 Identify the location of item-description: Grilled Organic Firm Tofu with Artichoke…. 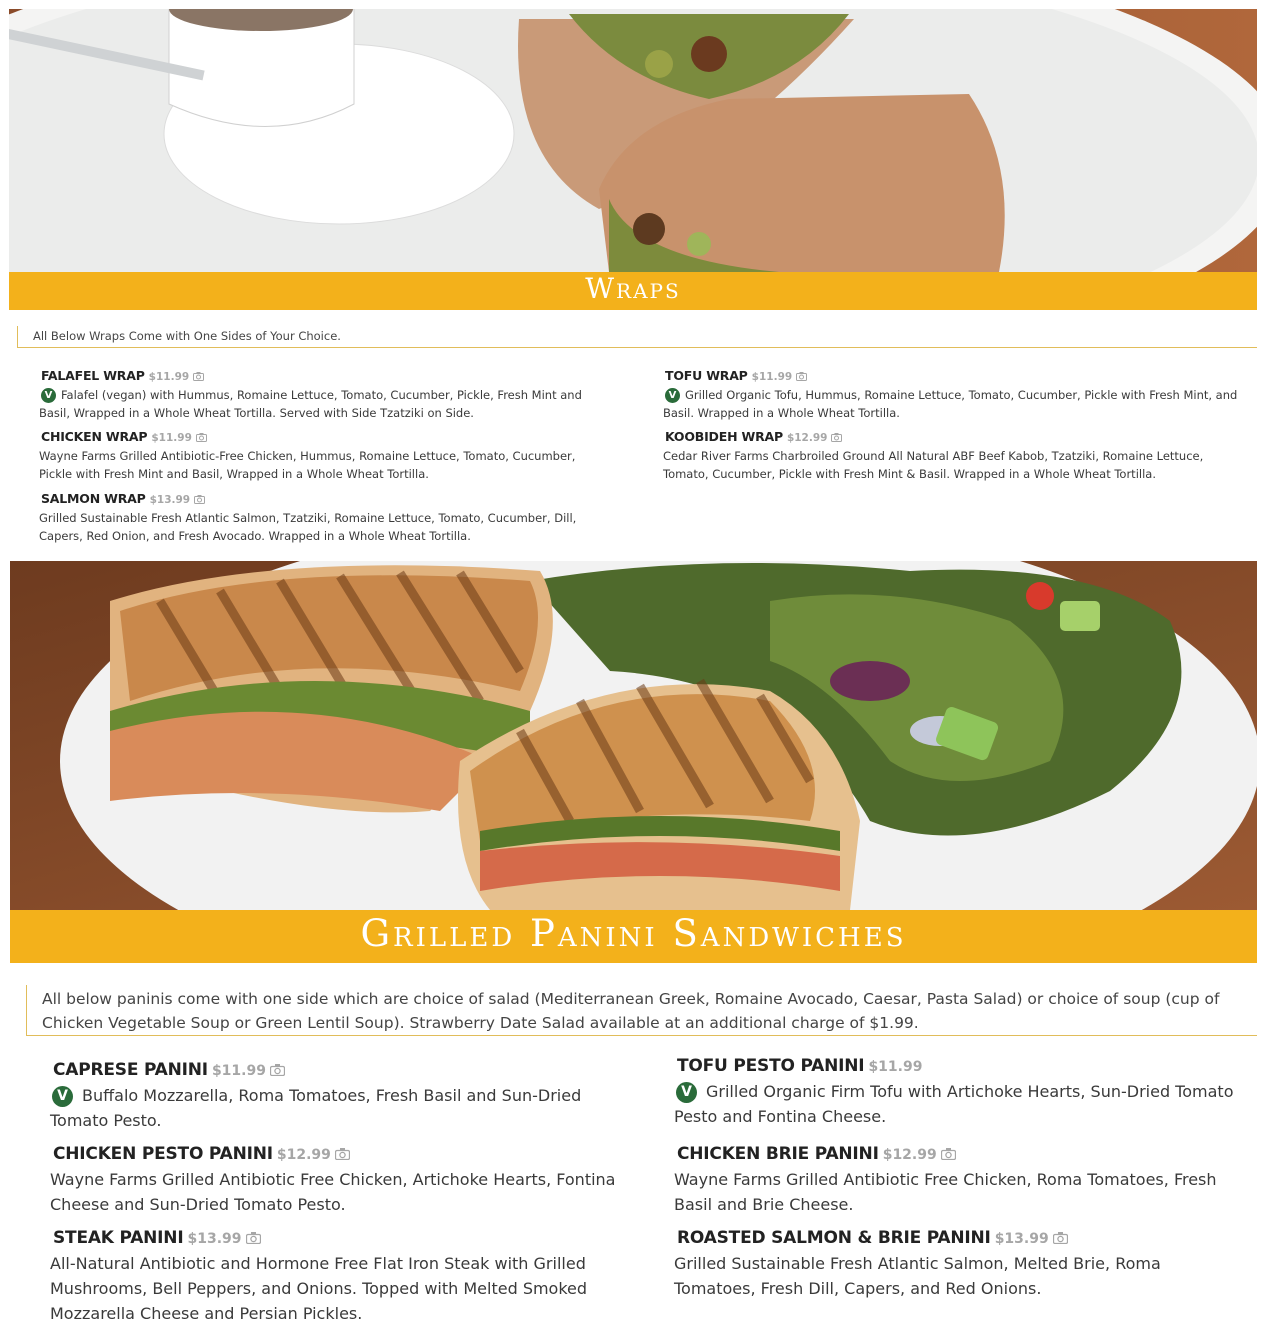
(954, 1104).